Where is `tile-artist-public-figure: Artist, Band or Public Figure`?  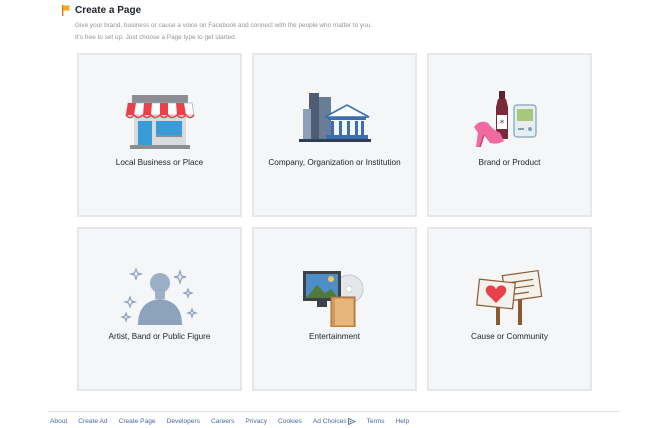 tile-artist-public-figure: Artist, Band or Public Figure is located at coordinates (159, 309).